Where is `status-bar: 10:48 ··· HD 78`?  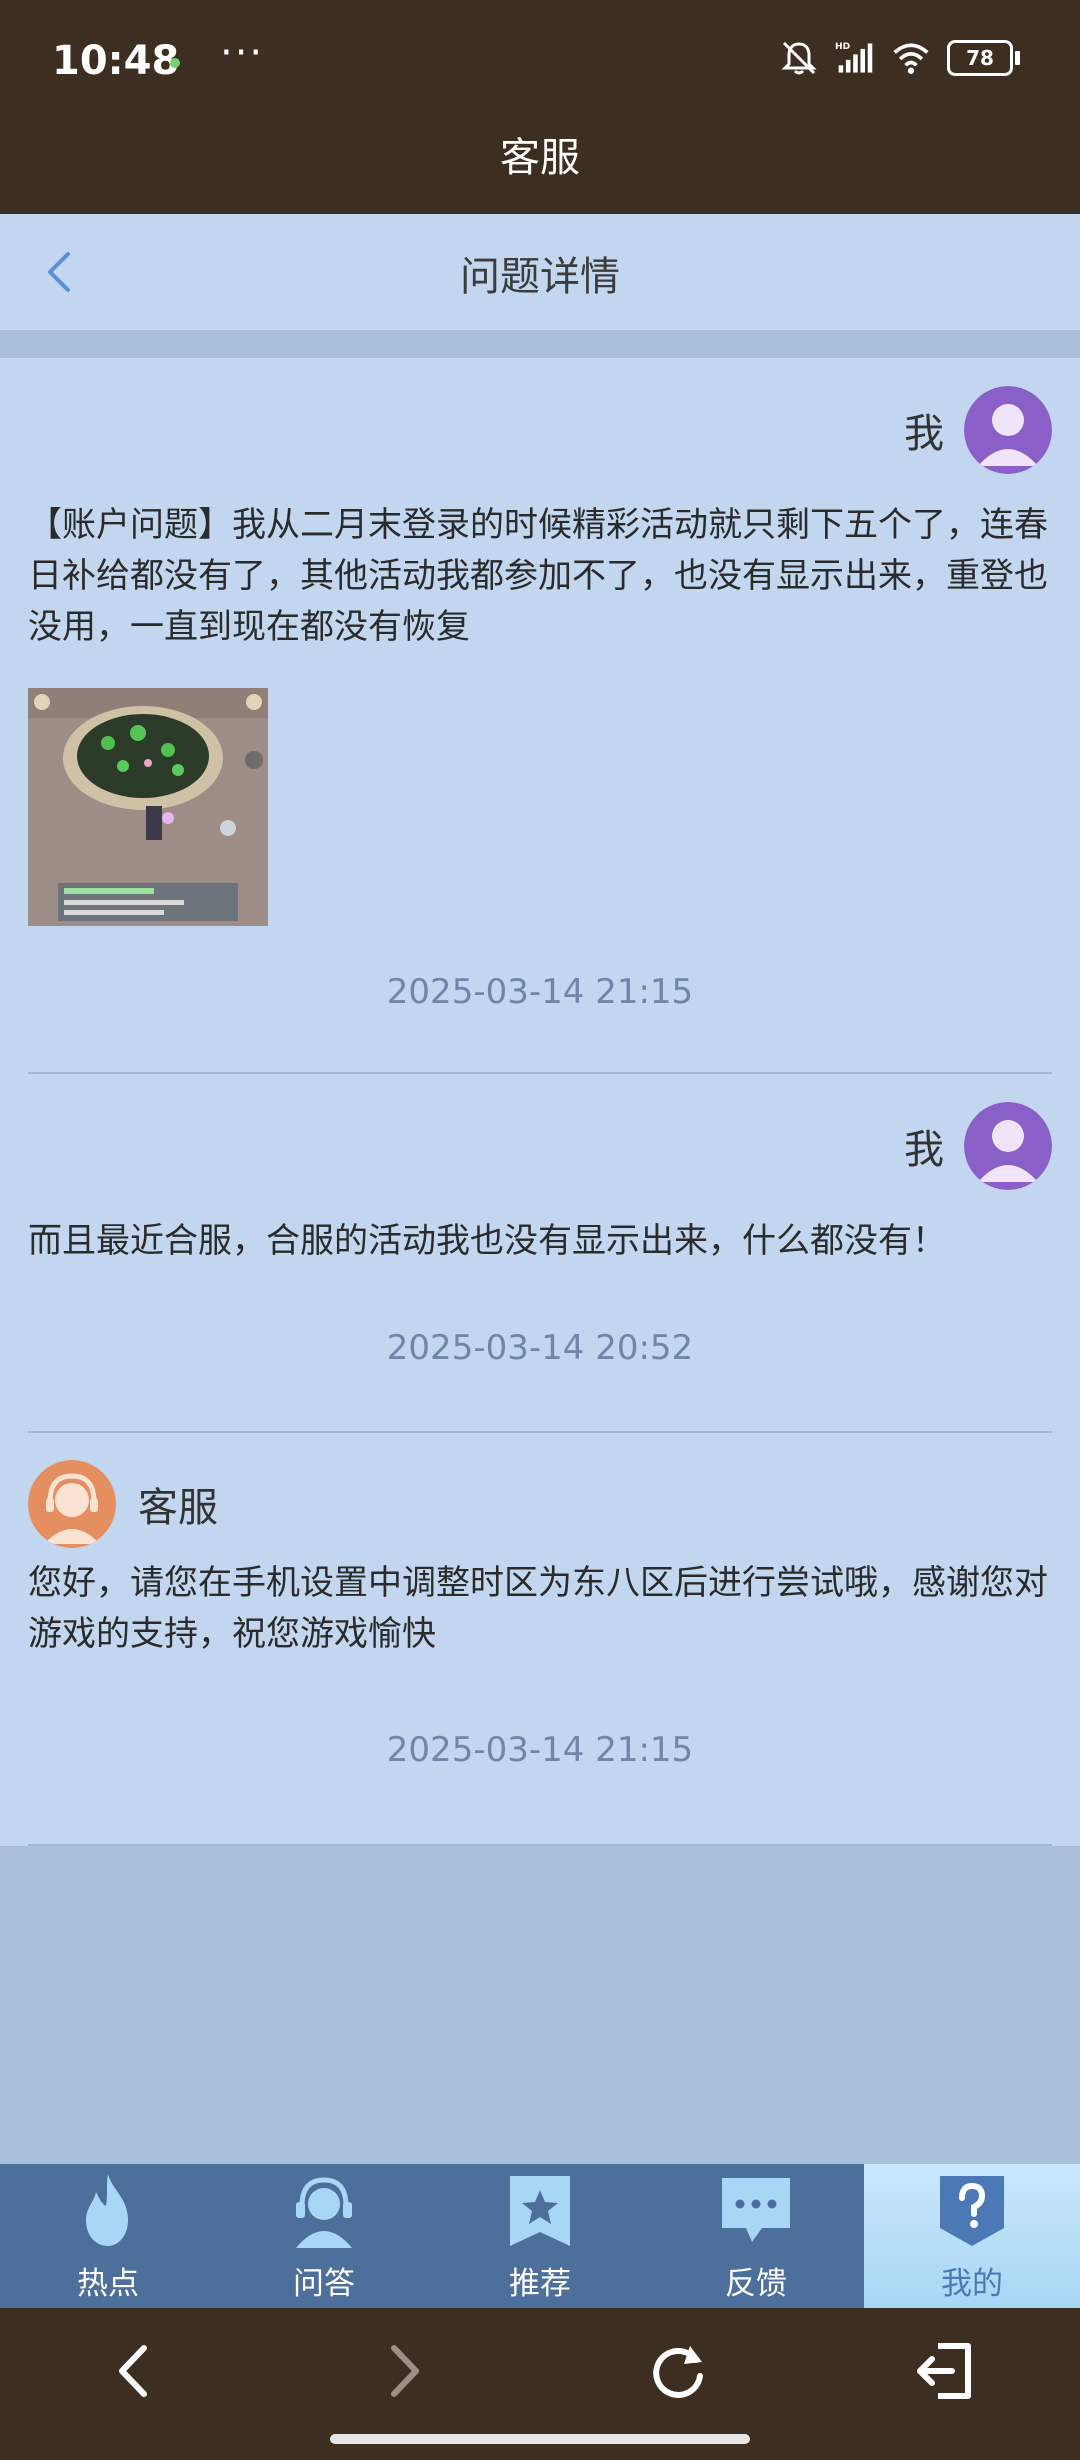 status-bar: 10:48 ··· HD 78 is located at coordinates (540, 61).